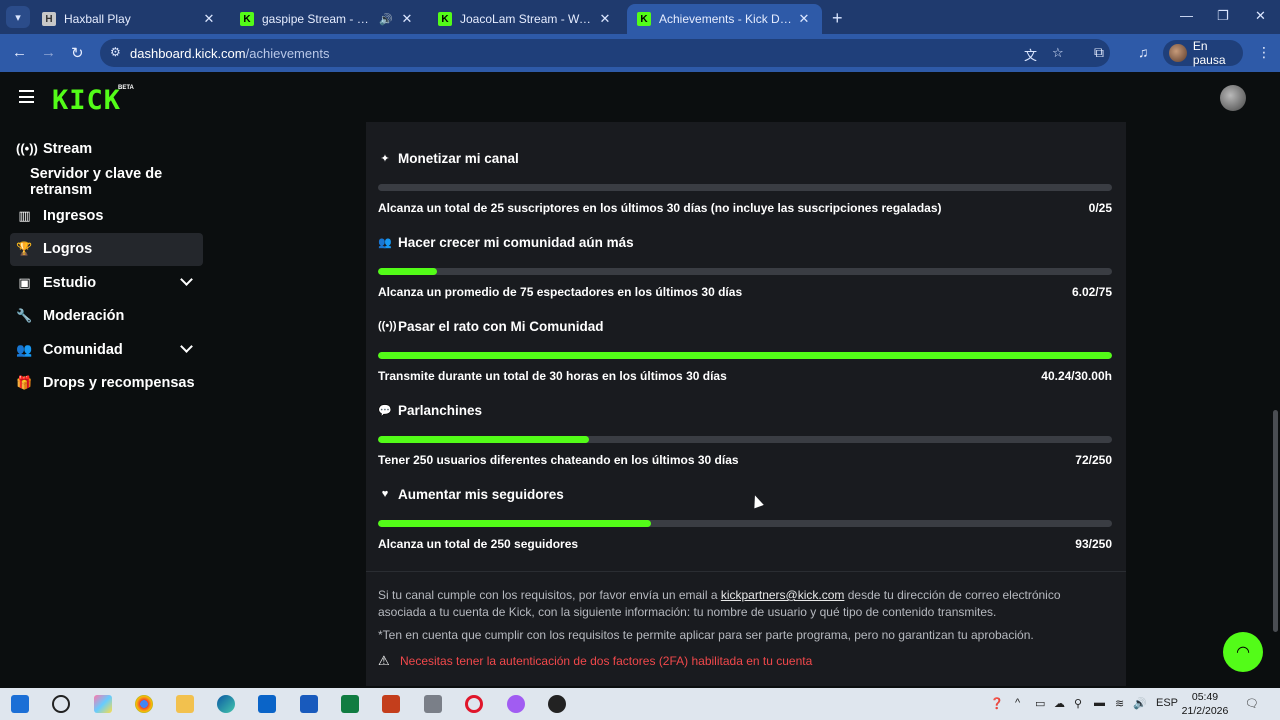 The height and width of the screenshot is (720, 1280). What do you see at coordinates (385, 494) in the screenshot?
I see `heart-icon: ♥` at bounding box center [385, 494].